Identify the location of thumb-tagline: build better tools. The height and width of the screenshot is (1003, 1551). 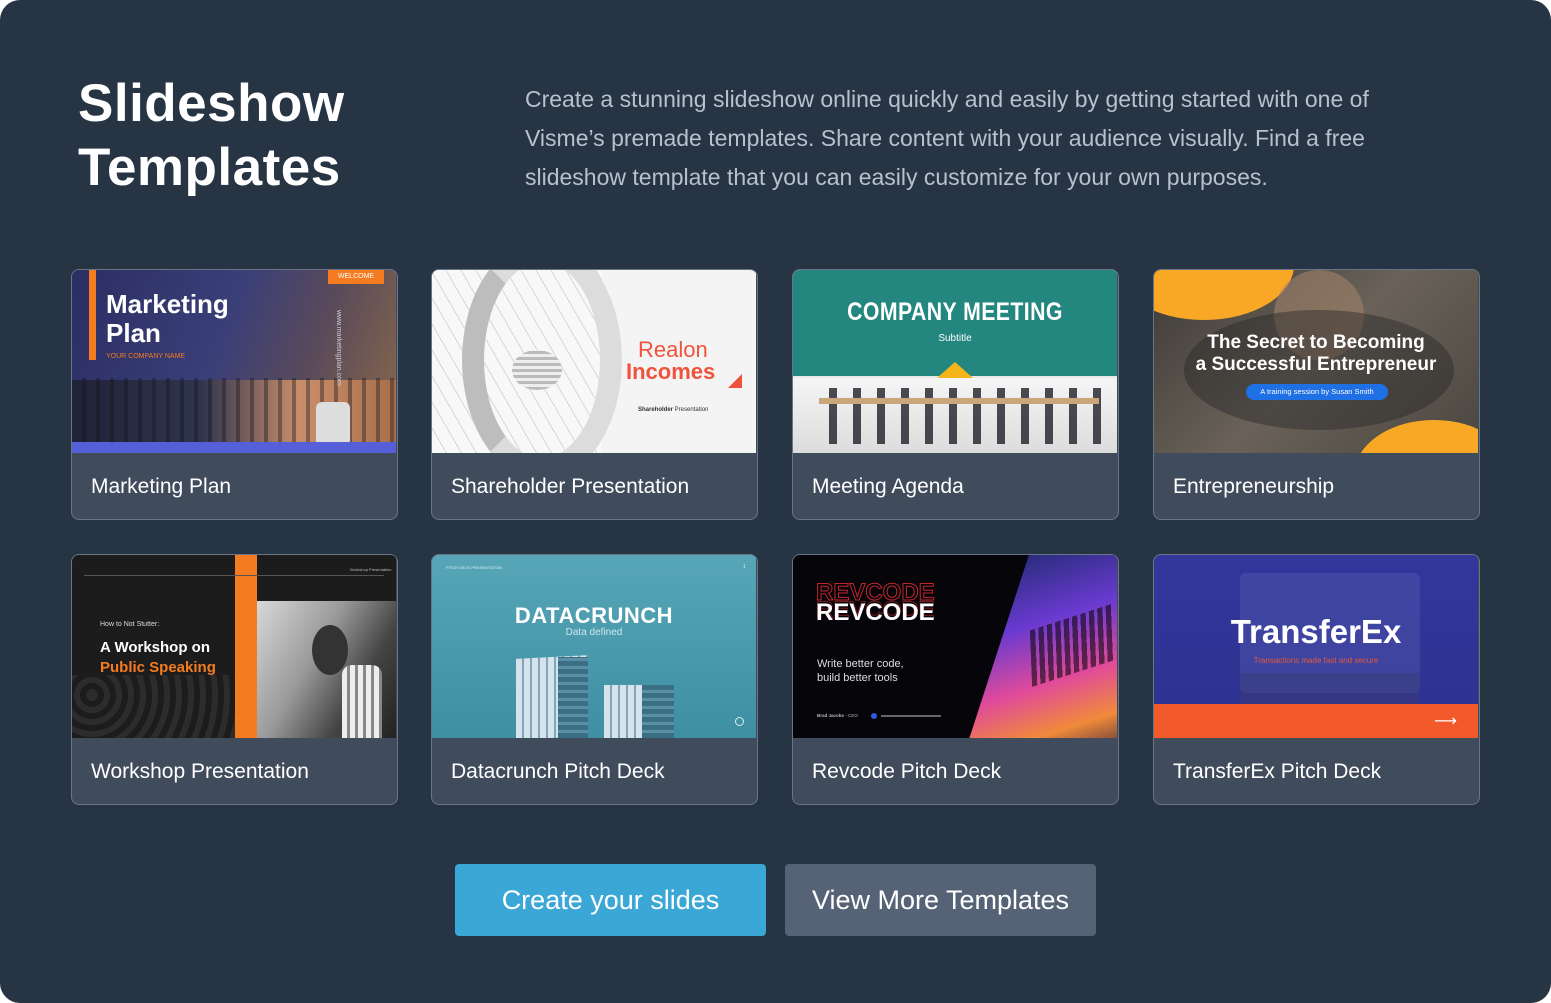
(857, 678).